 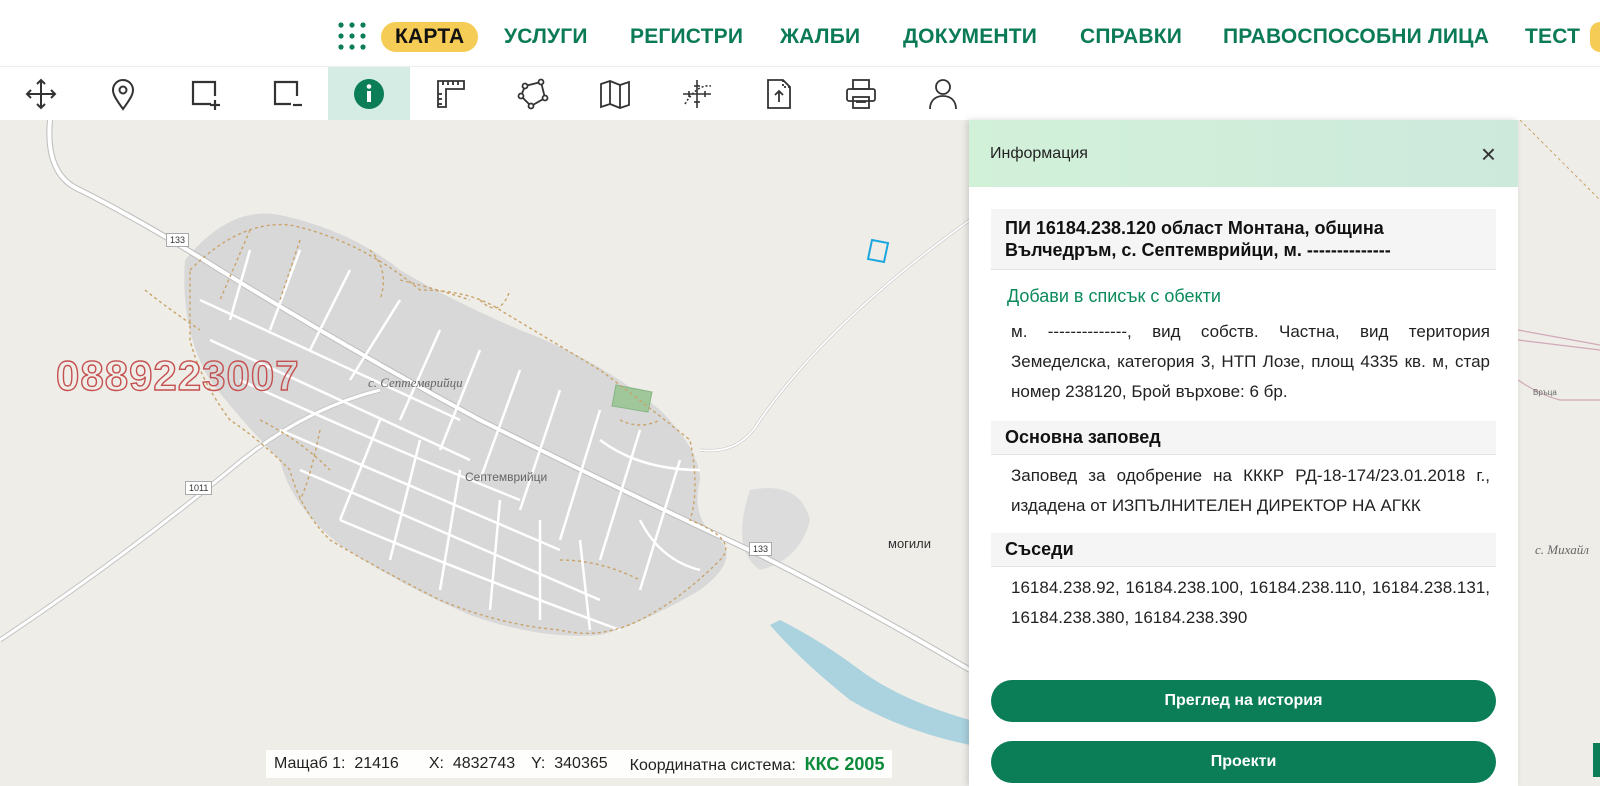 I want to click on y-readout: Y: 340365, so click(x=569, y=764).